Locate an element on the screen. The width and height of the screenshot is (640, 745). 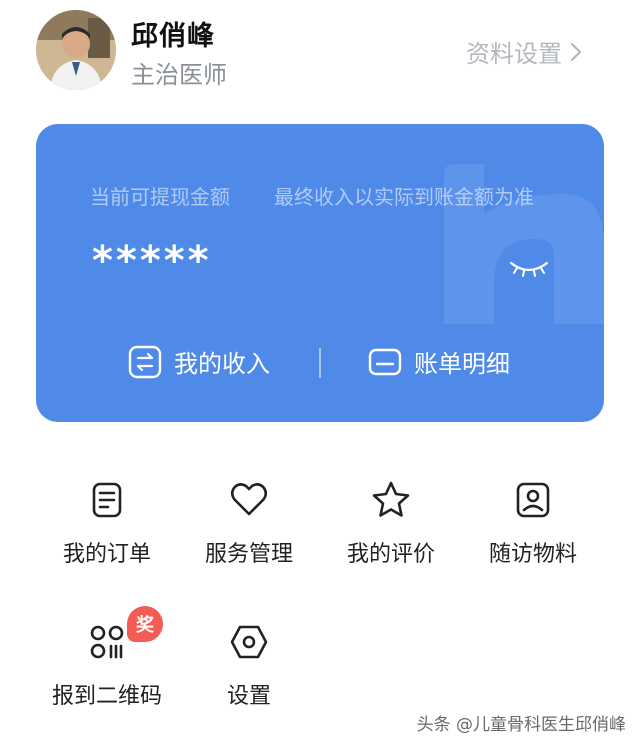
profile-settings-link: 资料设置 is located at coordinates (524, 51).